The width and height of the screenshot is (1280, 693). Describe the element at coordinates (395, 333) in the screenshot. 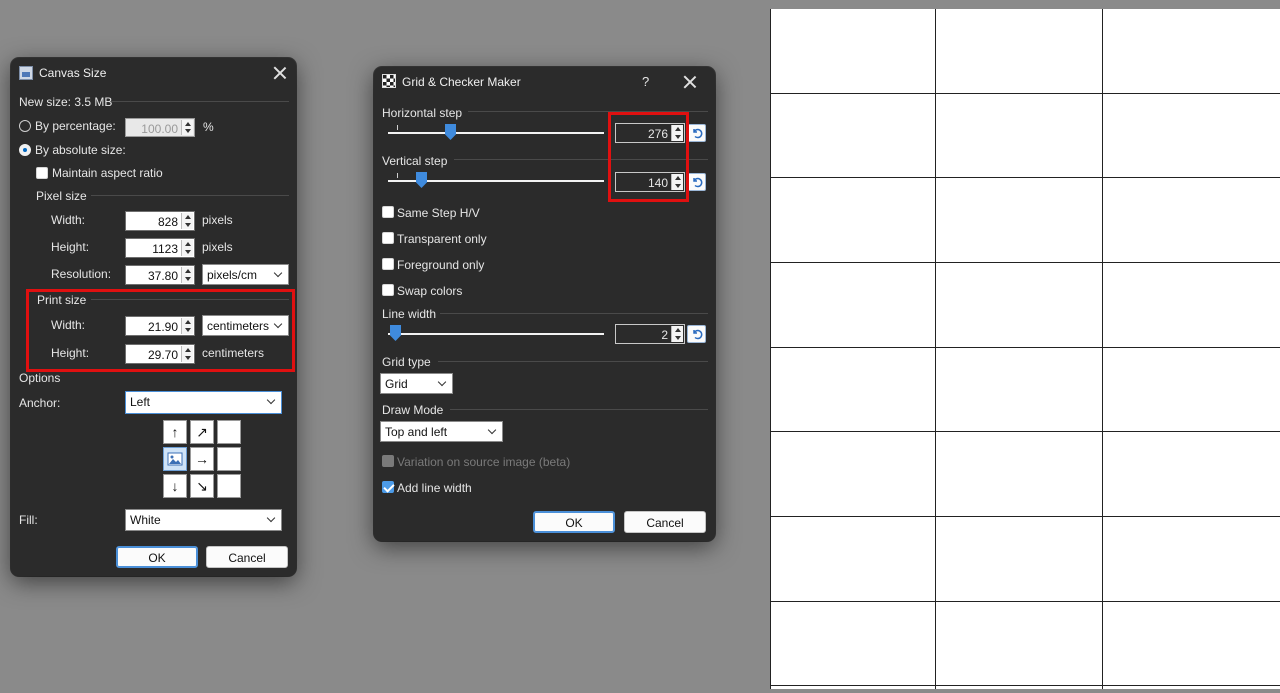

I see `line-width-thumb` at that location.